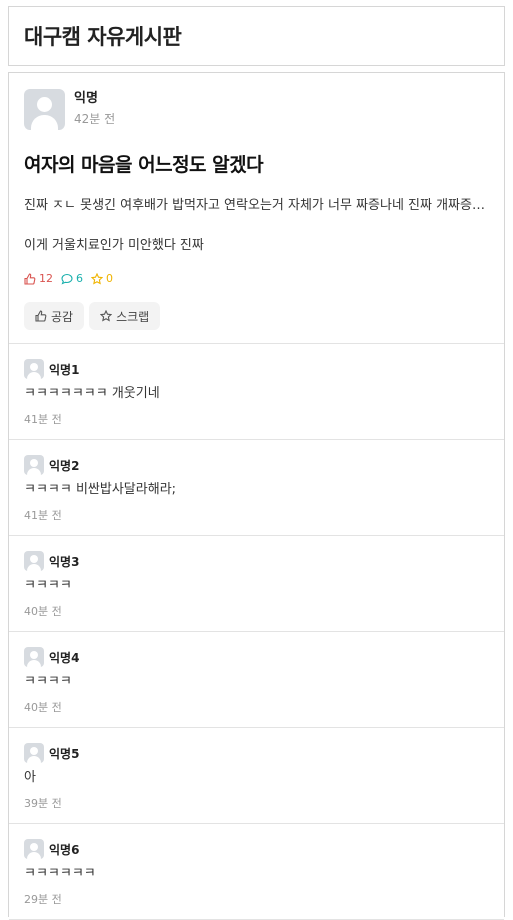  Describe the element at coordinates (95, 119) in the screenshot. I see `post-time: 42분 전` at that location.